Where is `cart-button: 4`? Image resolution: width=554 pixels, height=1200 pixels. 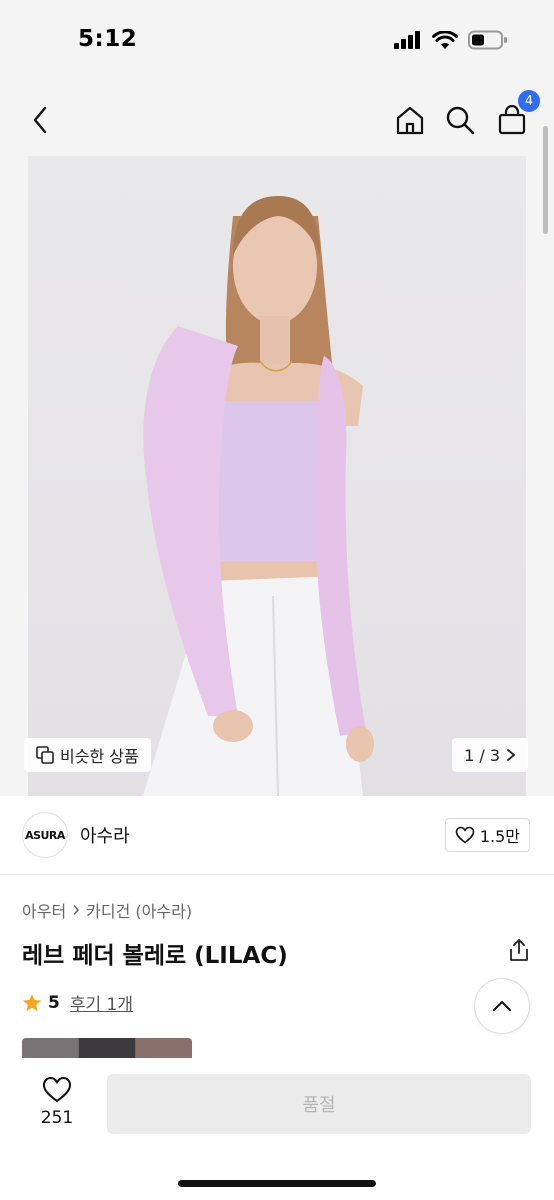 cart-button: 4 is located at coordinates (518, 113).